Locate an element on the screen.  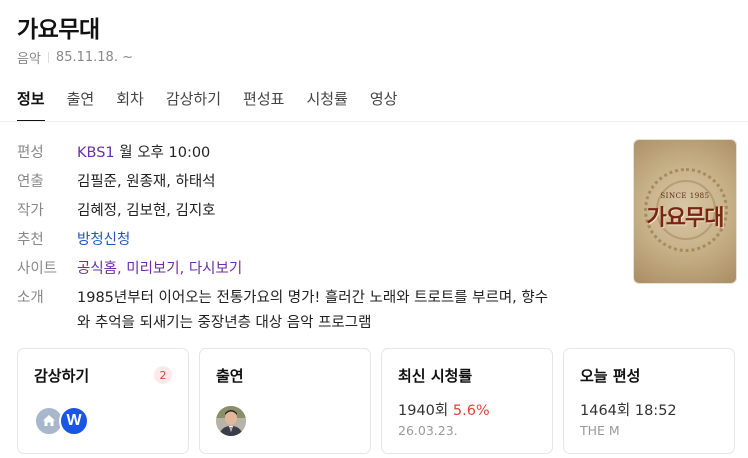
today-channel: THE M is located at coordinates (600, 430).